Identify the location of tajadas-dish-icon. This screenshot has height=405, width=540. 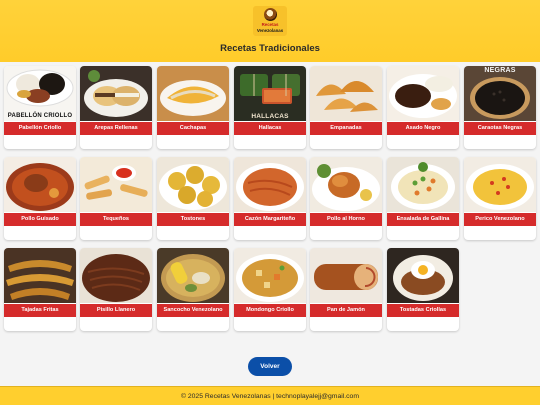
(40, 275).